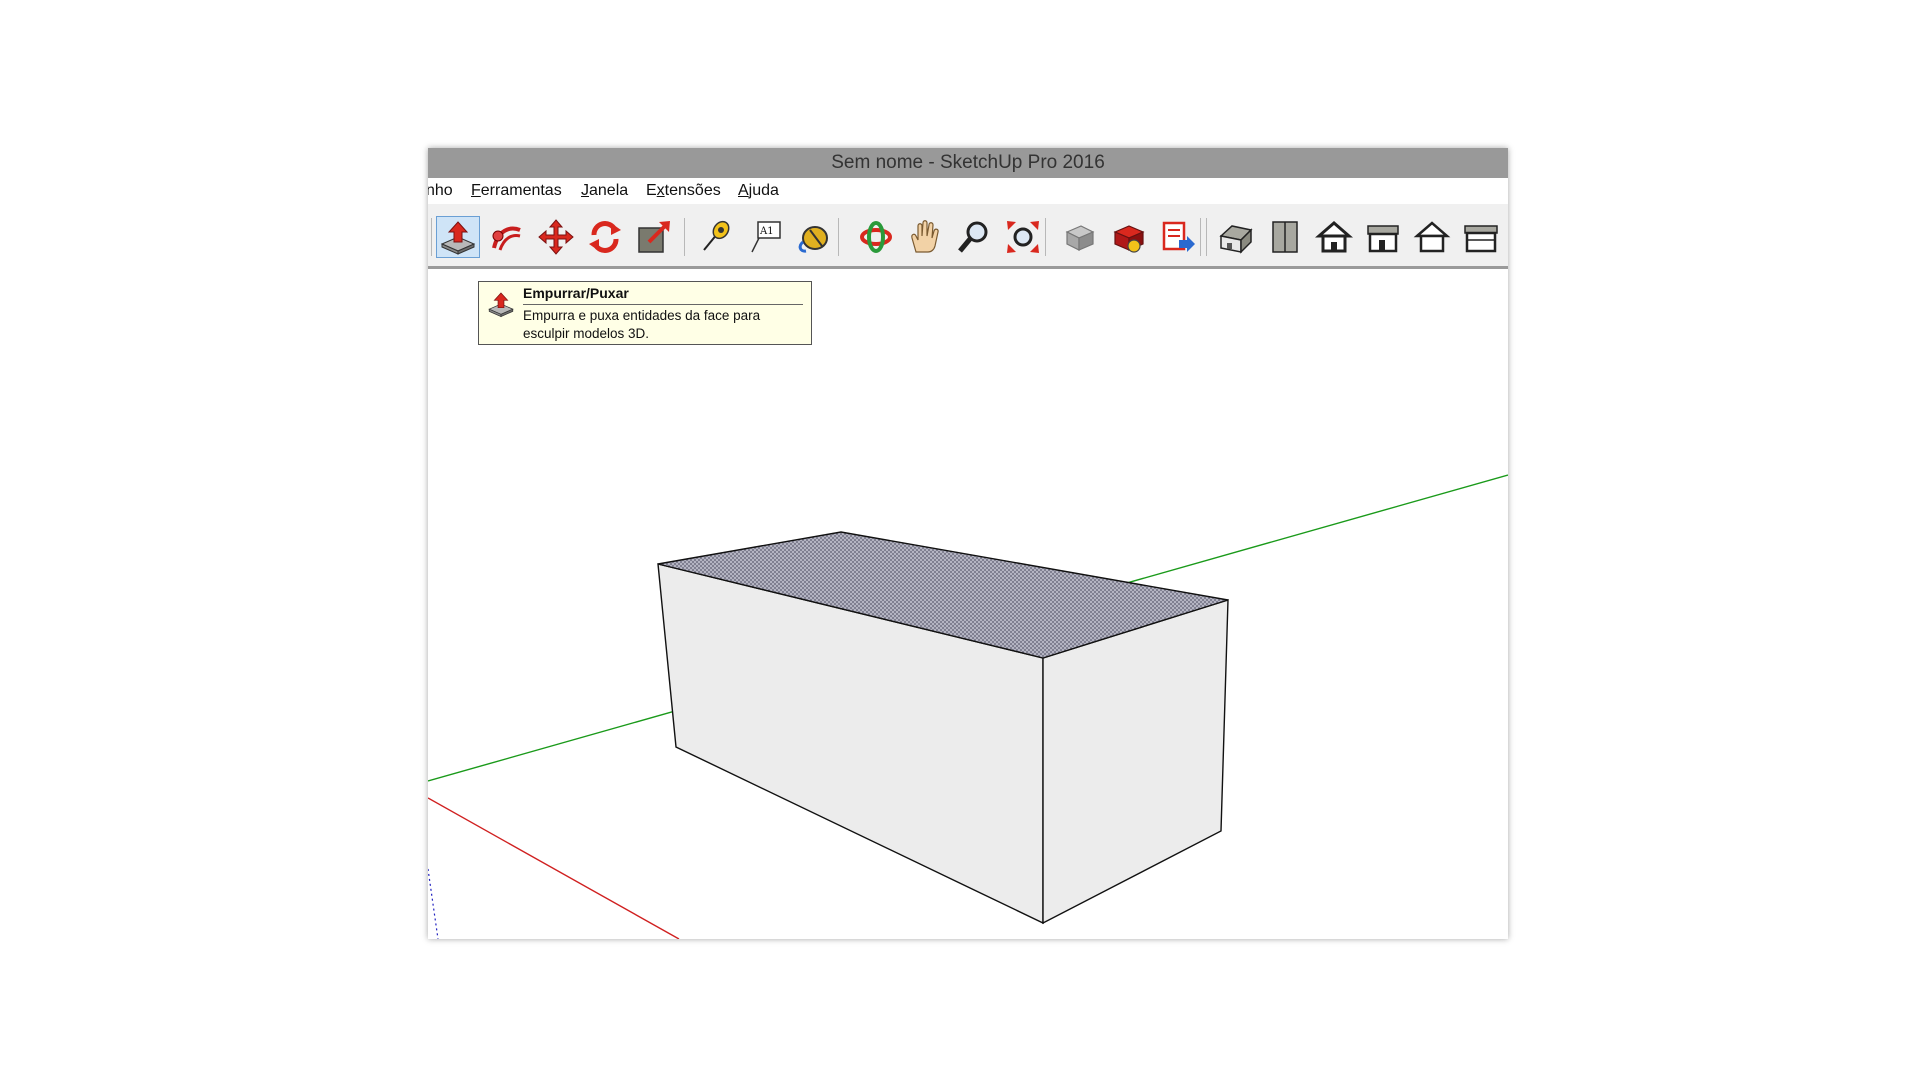  I want to click on iso-view-button, so click(1236, 237).